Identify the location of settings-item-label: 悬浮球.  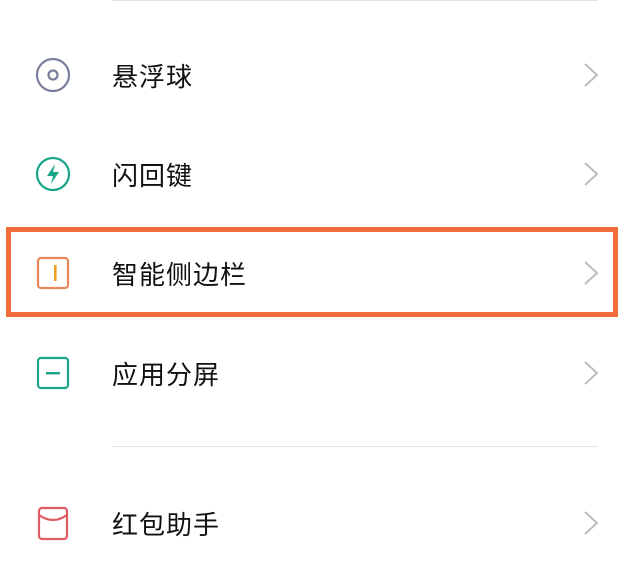
(153, 77).